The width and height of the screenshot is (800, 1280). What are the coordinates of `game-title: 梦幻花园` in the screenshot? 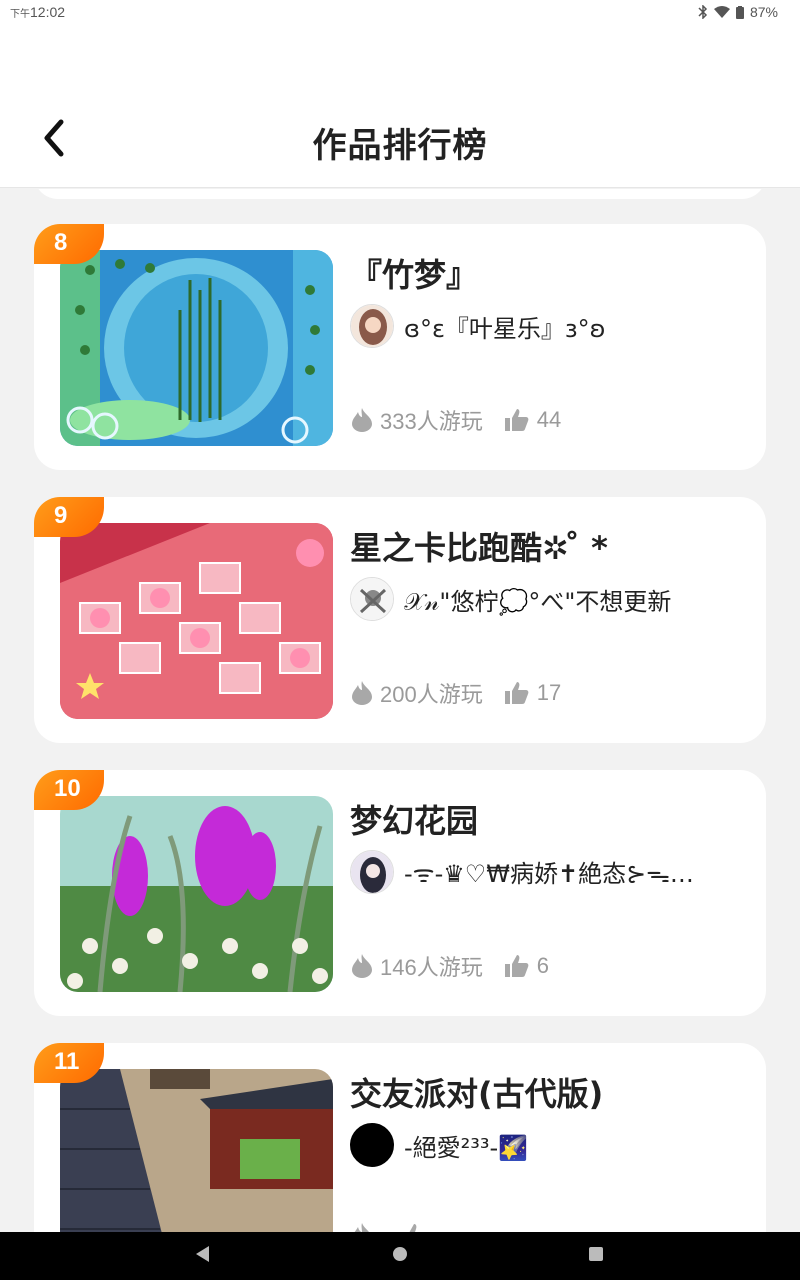 It's located at (414, 819).